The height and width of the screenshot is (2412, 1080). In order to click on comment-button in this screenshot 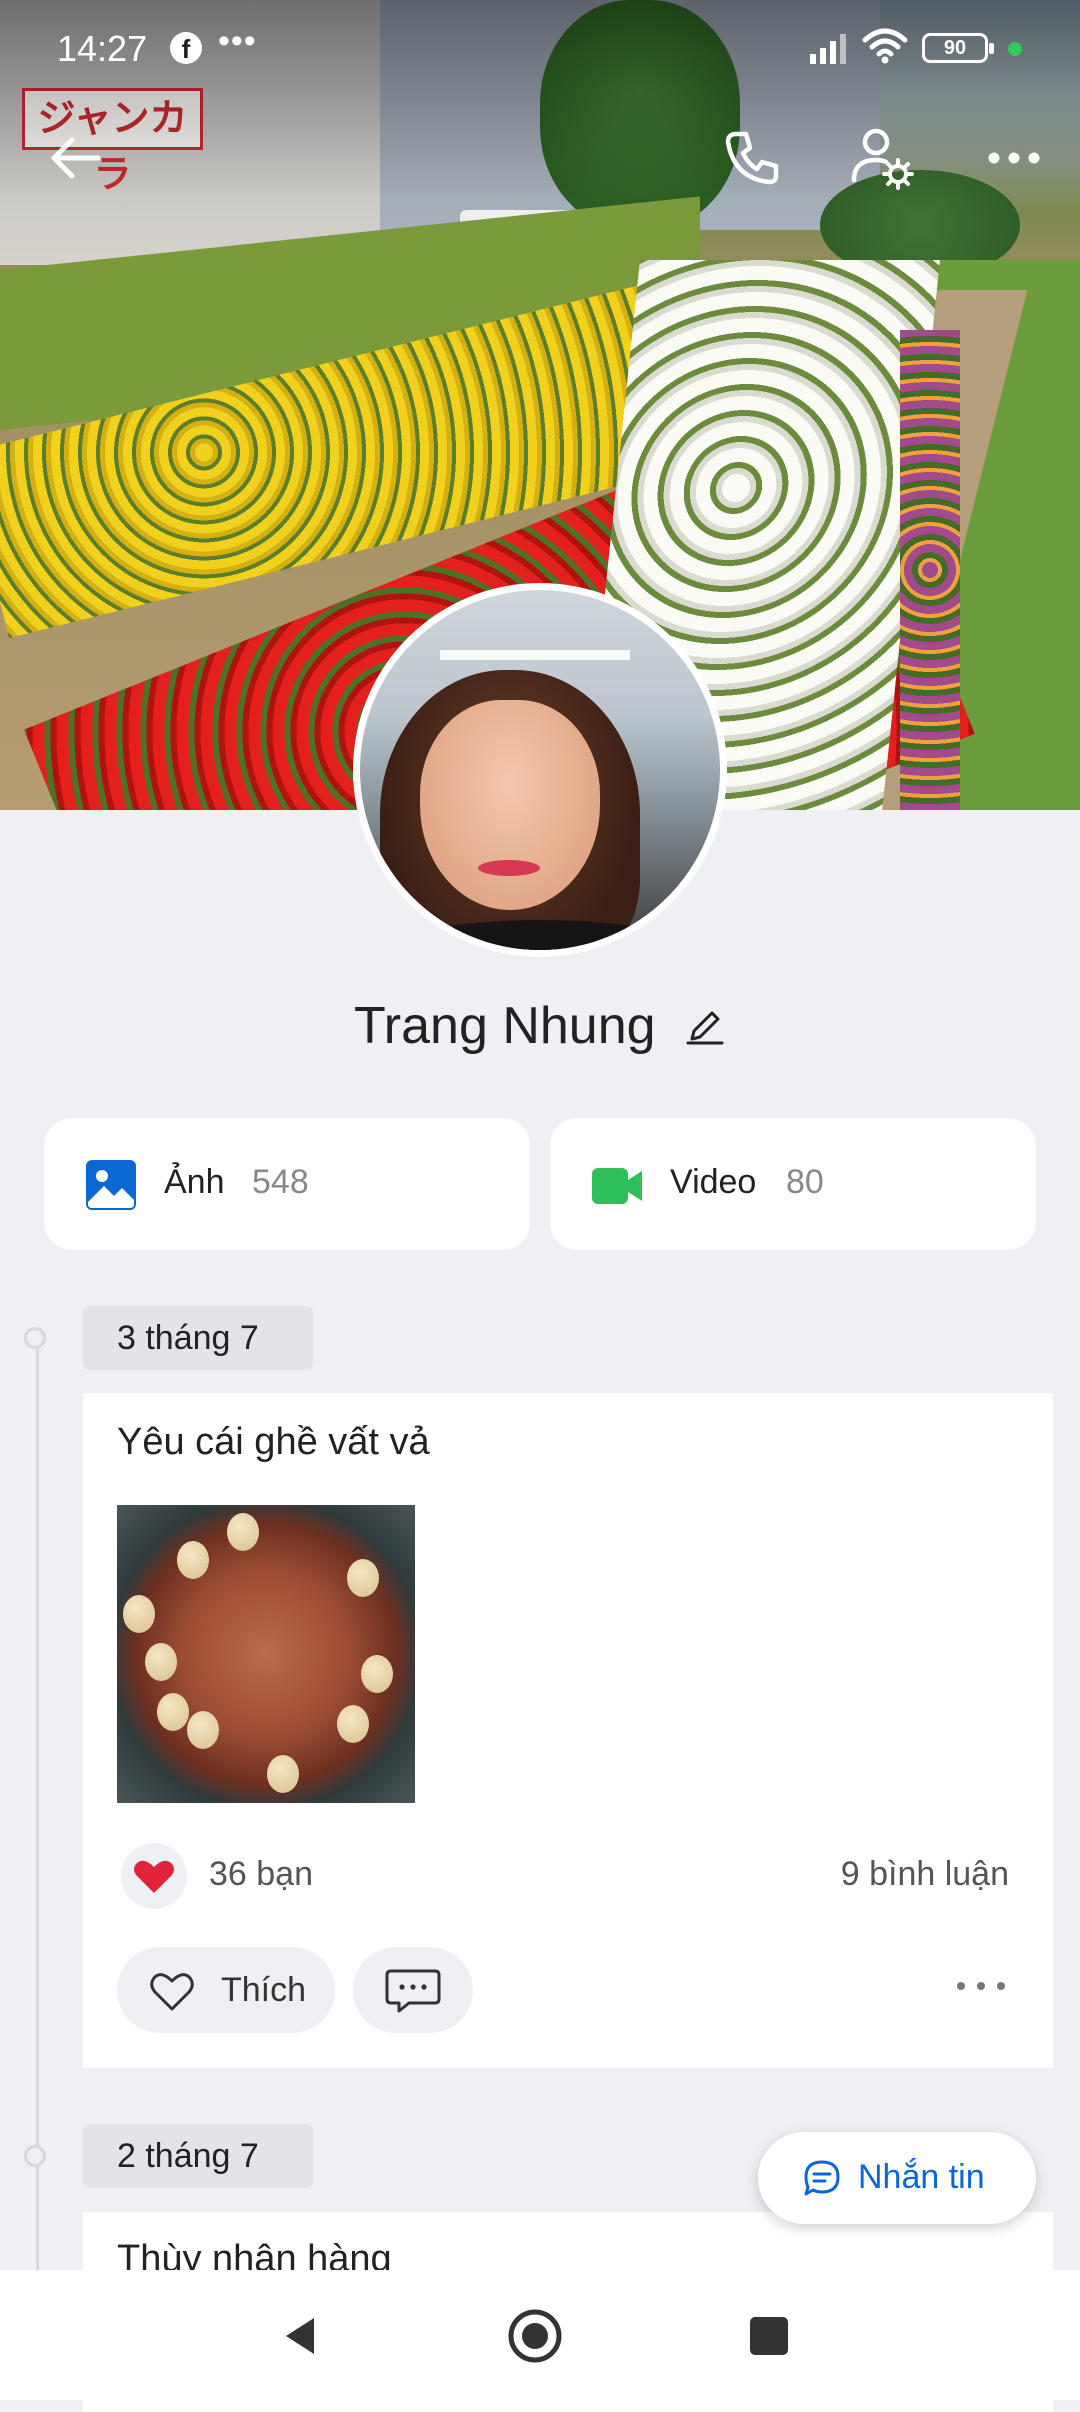, I will do `click(413, 1990)`.